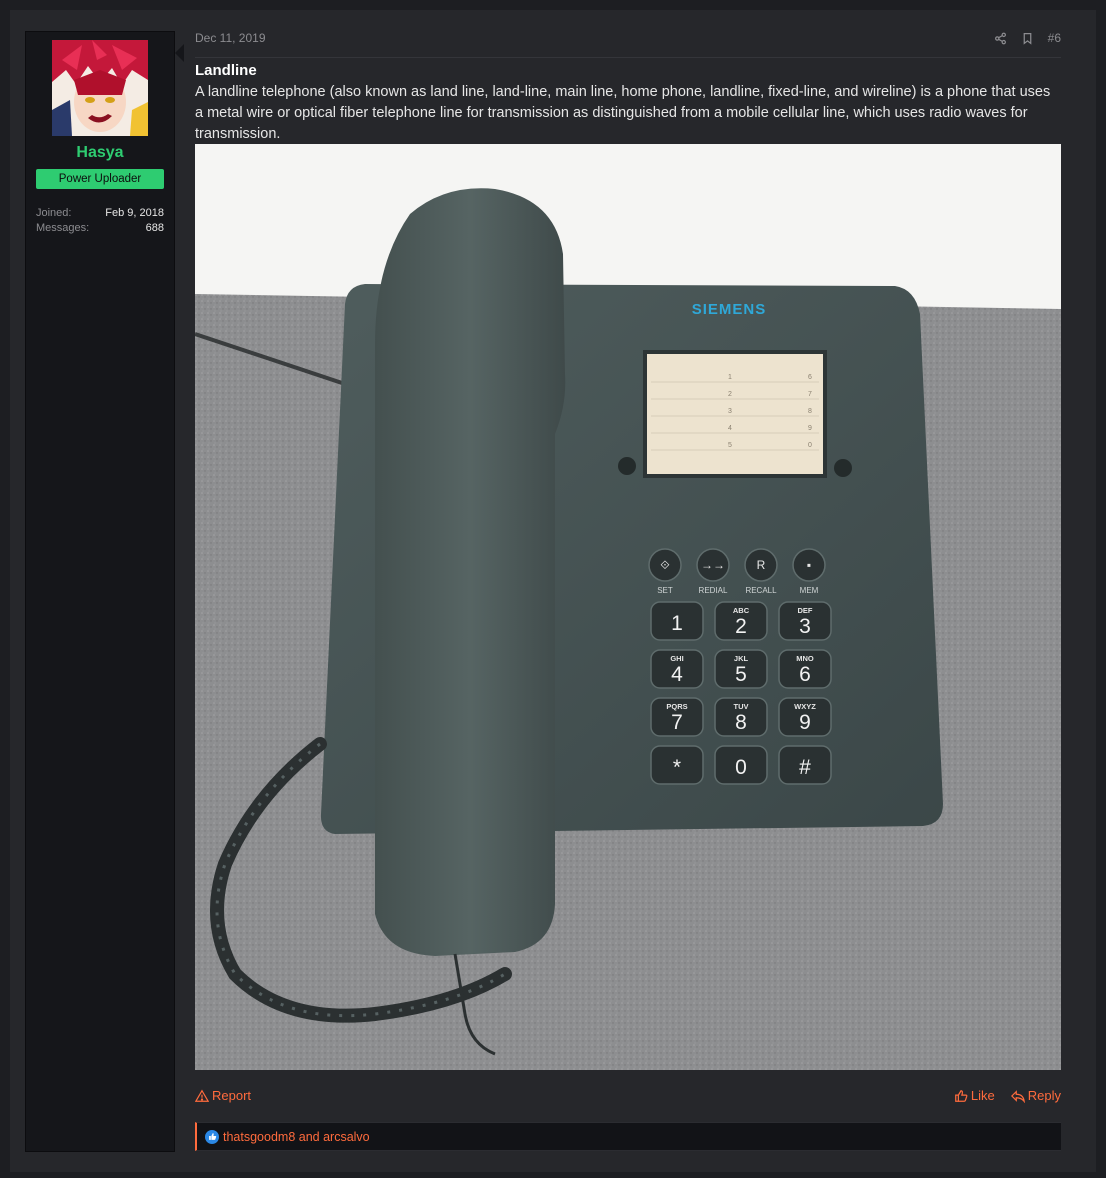 The width and height of the screenshot is (1106, 1178). I want to click on post-footer-actions: Report Like Reply, so click(628, 1099).